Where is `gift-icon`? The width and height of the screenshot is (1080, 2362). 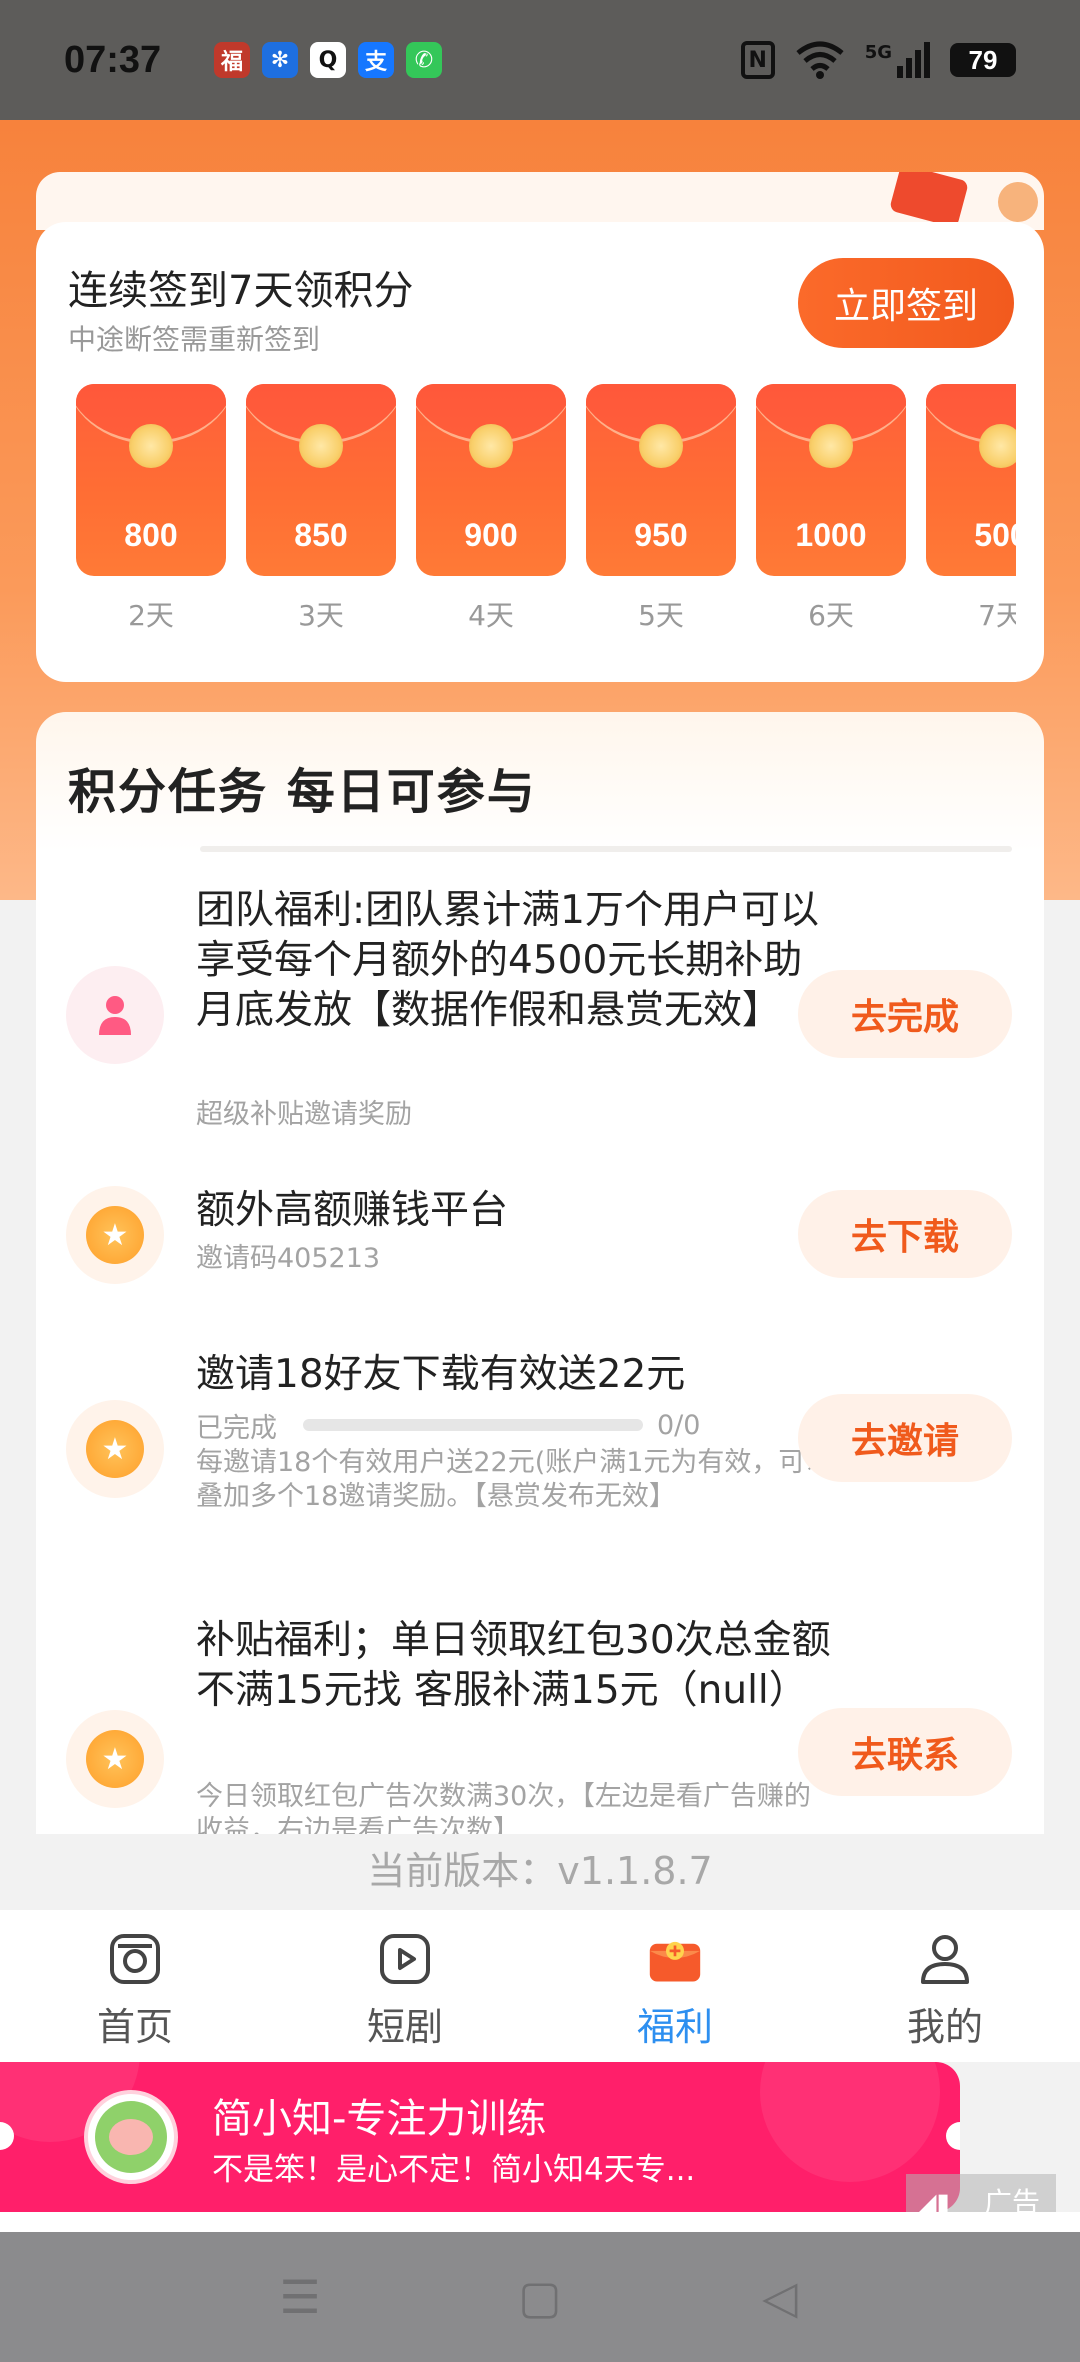
gift-icon is located at coordinates (675, 1959).